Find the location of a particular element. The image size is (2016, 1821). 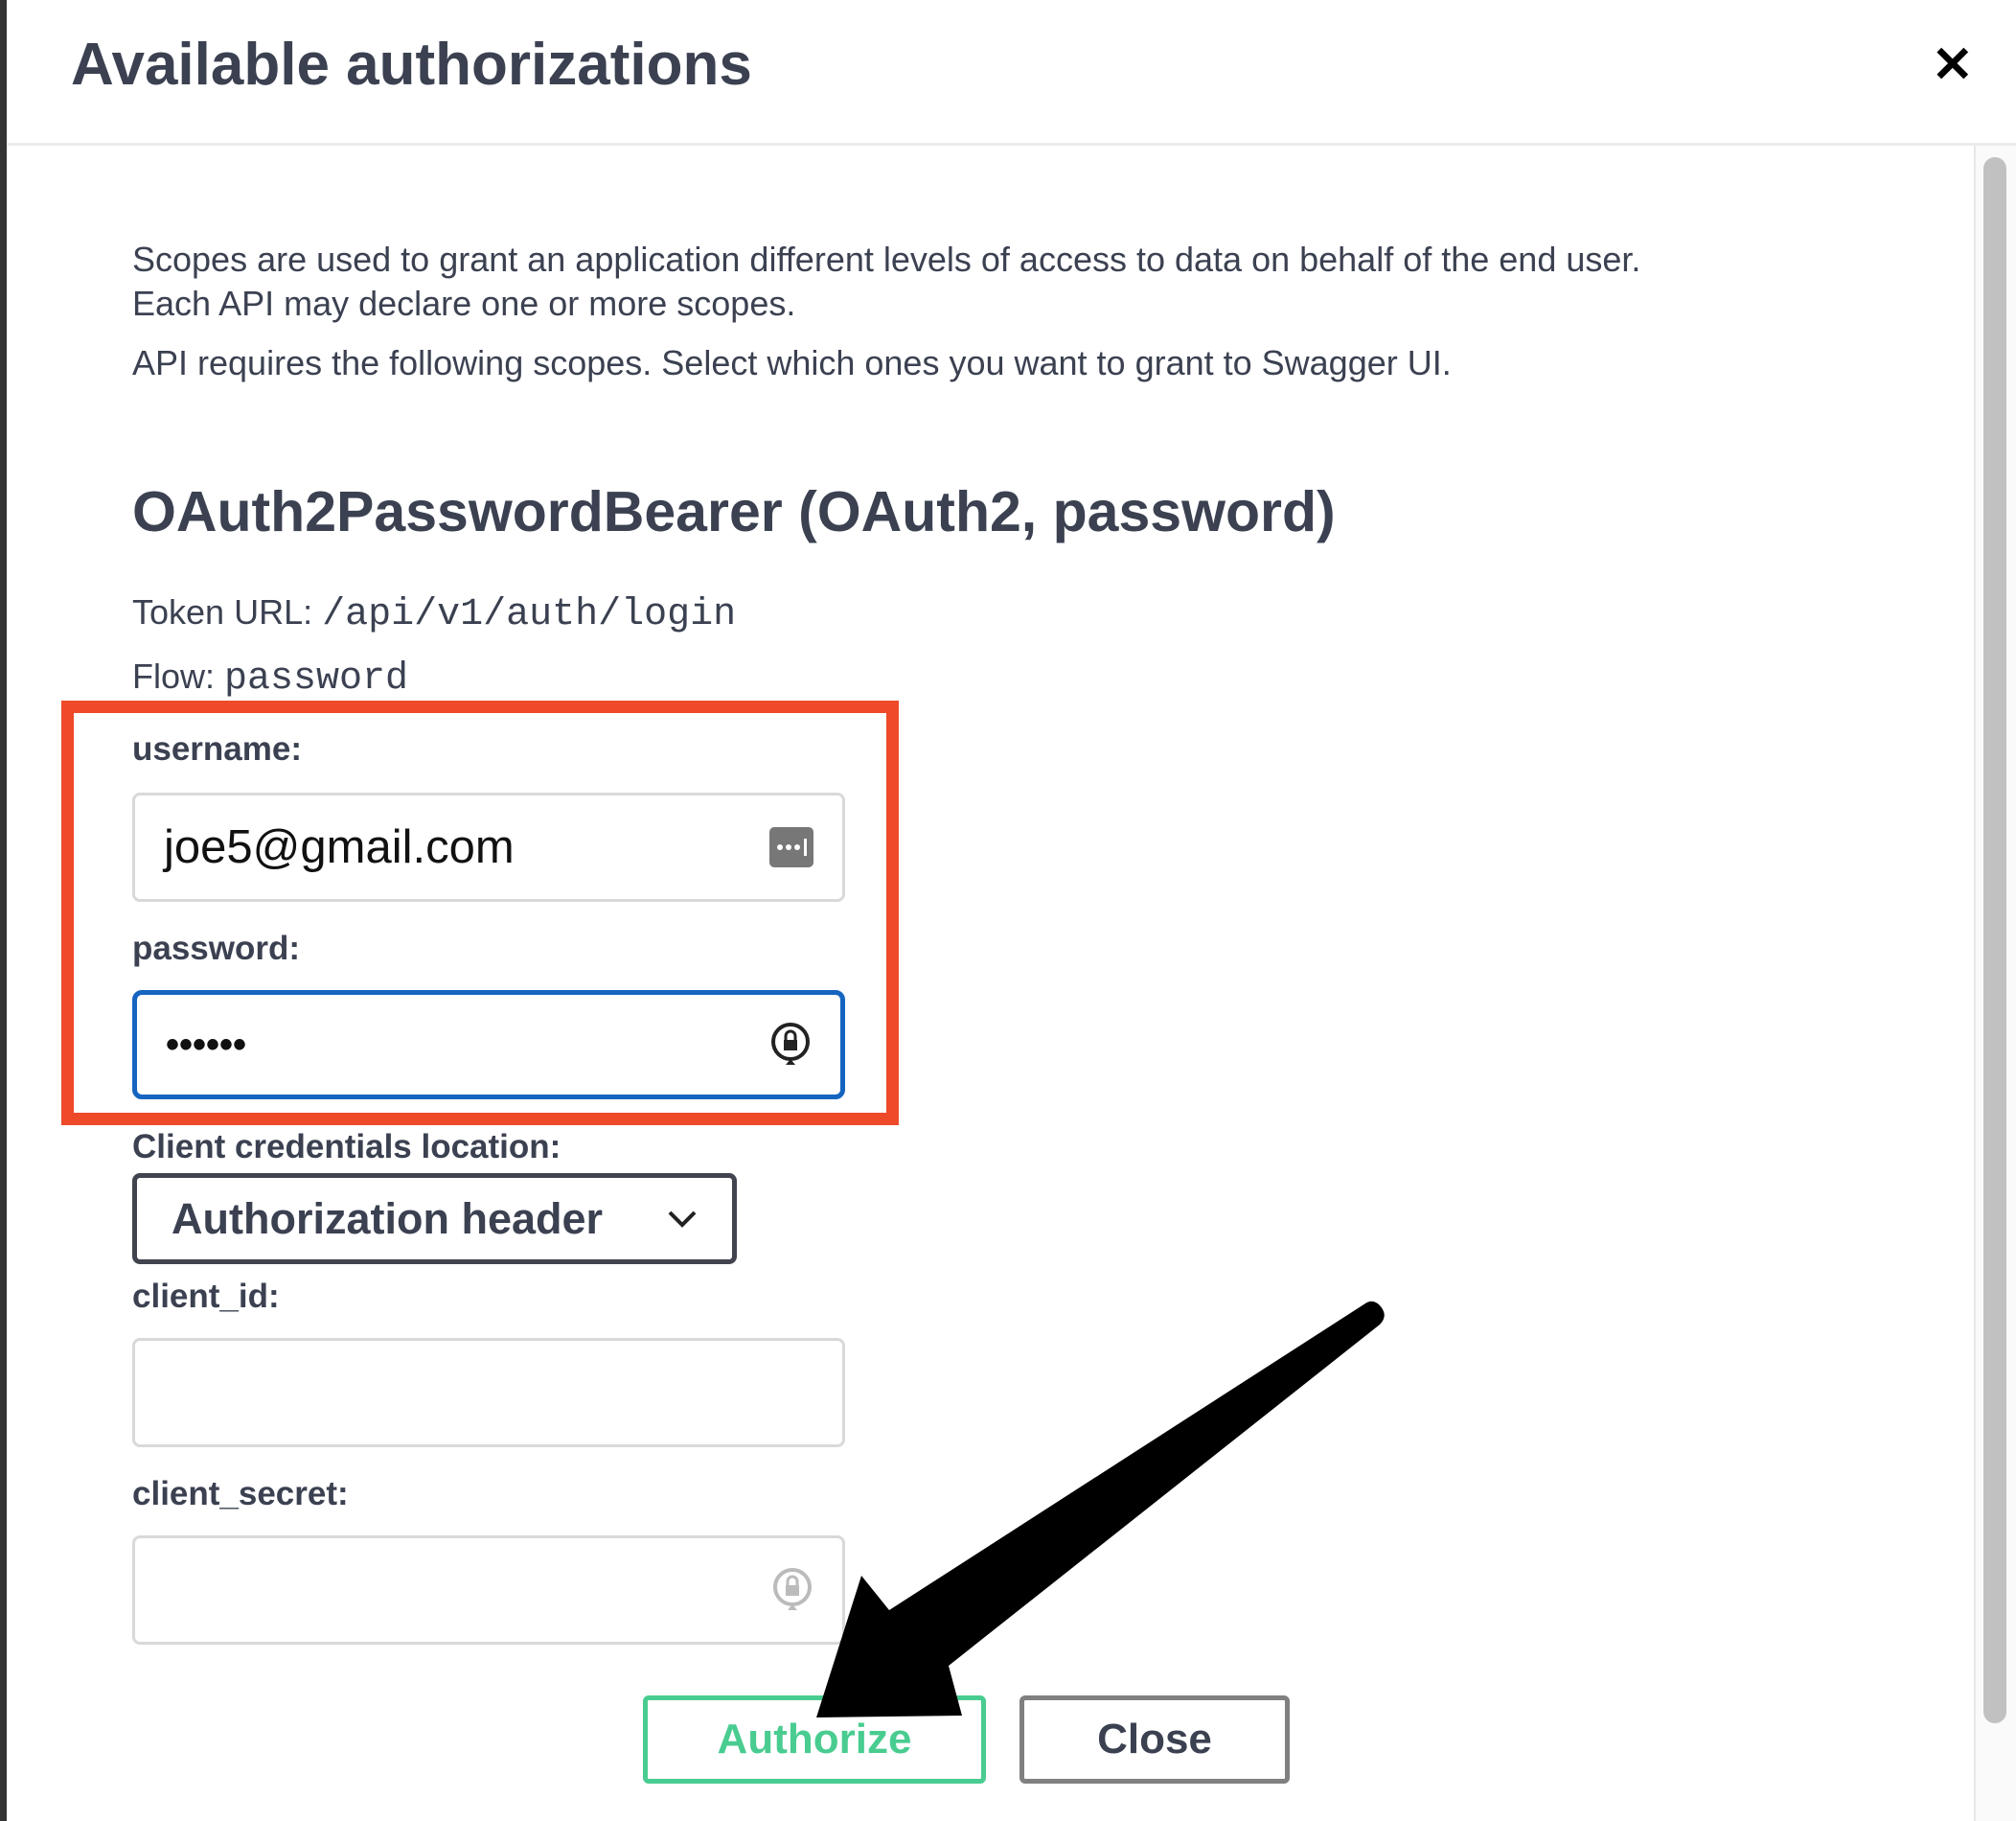

dialog-title: Available authorizations is located at coordinates (411, 65).